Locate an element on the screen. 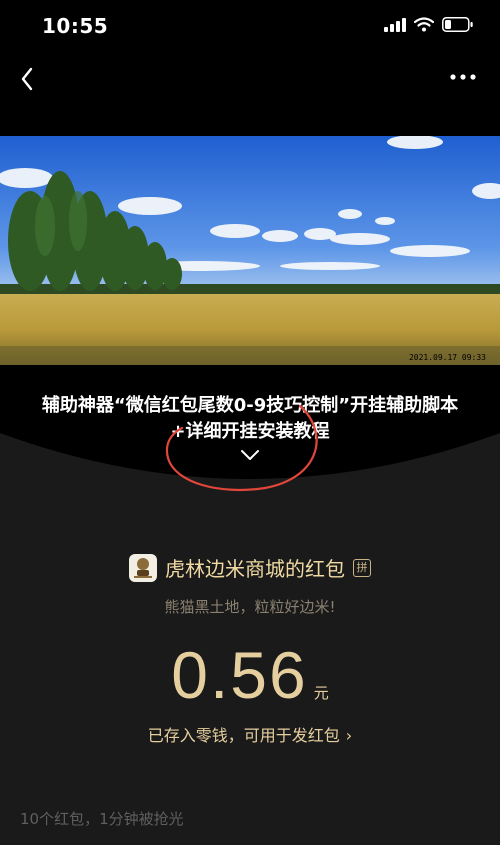 This screenshot has width=500, height=845. saved-to-change-link: 已存入零钱，可用于发红包 › is located at coordinates (250, 734).